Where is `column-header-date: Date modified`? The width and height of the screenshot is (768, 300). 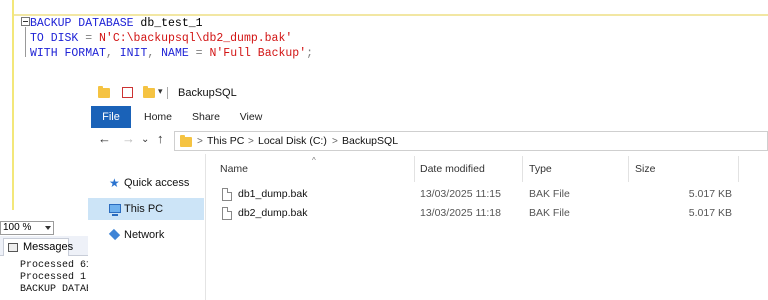
column-header-date: Date modified is located at coordinates (452, 169).